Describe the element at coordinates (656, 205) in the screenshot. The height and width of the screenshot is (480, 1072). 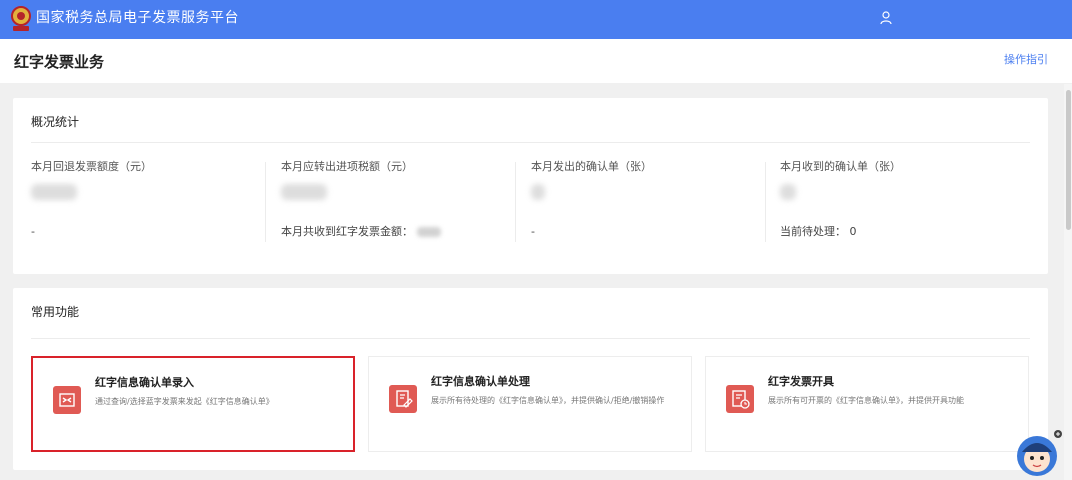
I see `stat-sent-confirmations: 本月发出的确认单（张） -` at that location.